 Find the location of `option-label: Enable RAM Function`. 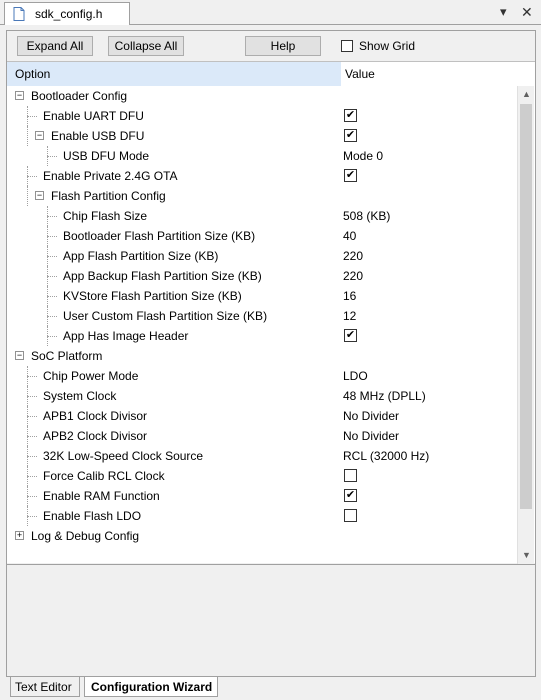

option-label: Enable RAM Function is located at coordinates (101, 496).